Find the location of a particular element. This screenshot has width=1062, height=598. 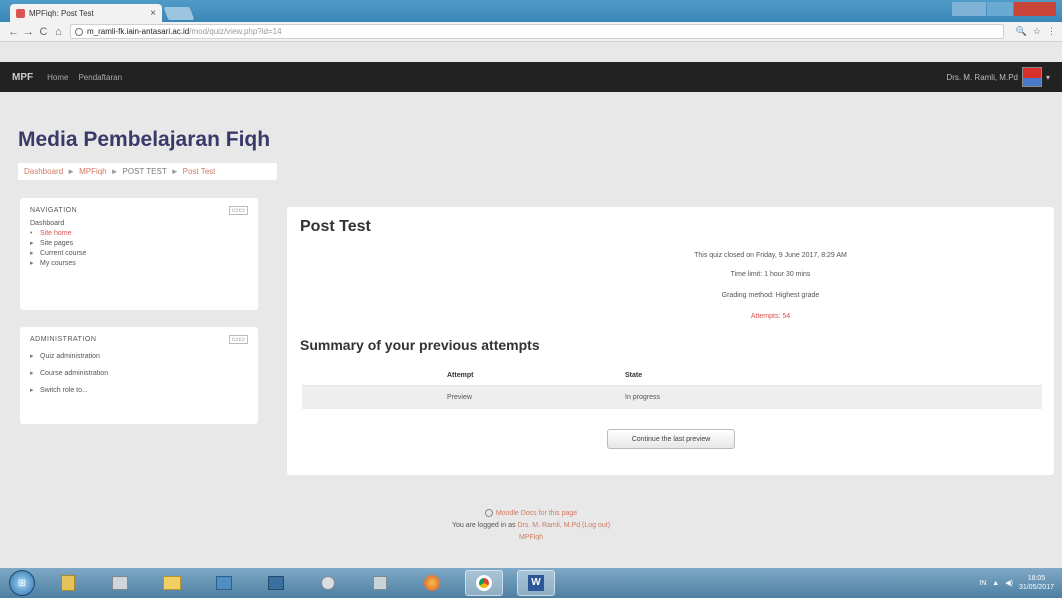

close-window-button is located at coordinates (1035, 9).